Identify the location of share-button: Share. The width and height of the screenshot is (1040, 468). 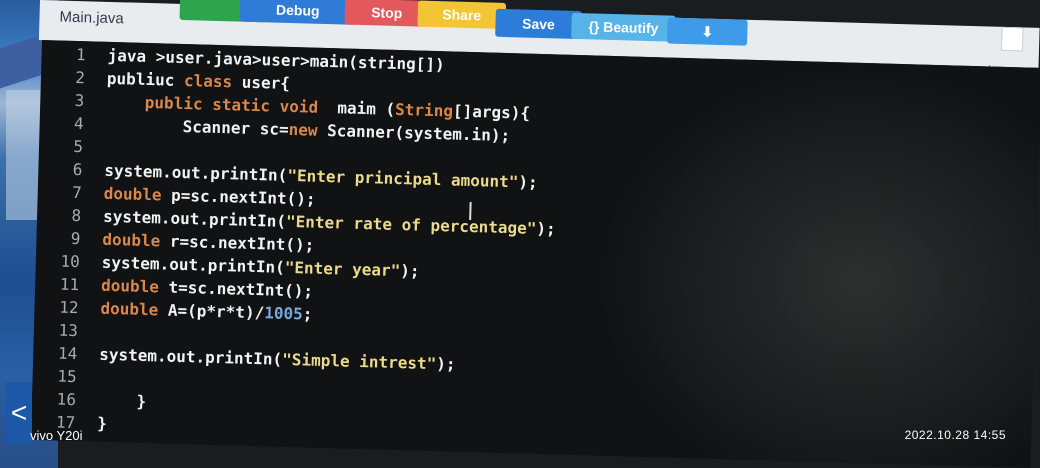
(462, 15).